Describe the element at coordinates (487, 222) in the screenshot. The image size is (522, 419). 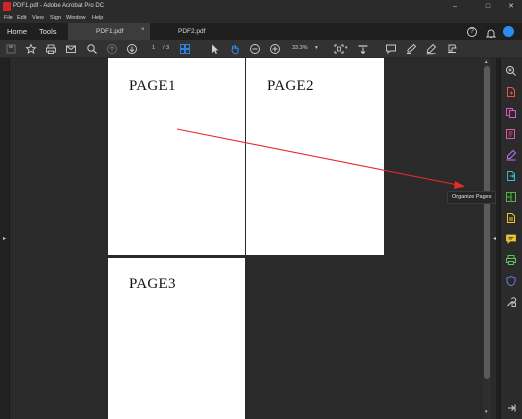
I see `scrollbar-thumb` at that location.